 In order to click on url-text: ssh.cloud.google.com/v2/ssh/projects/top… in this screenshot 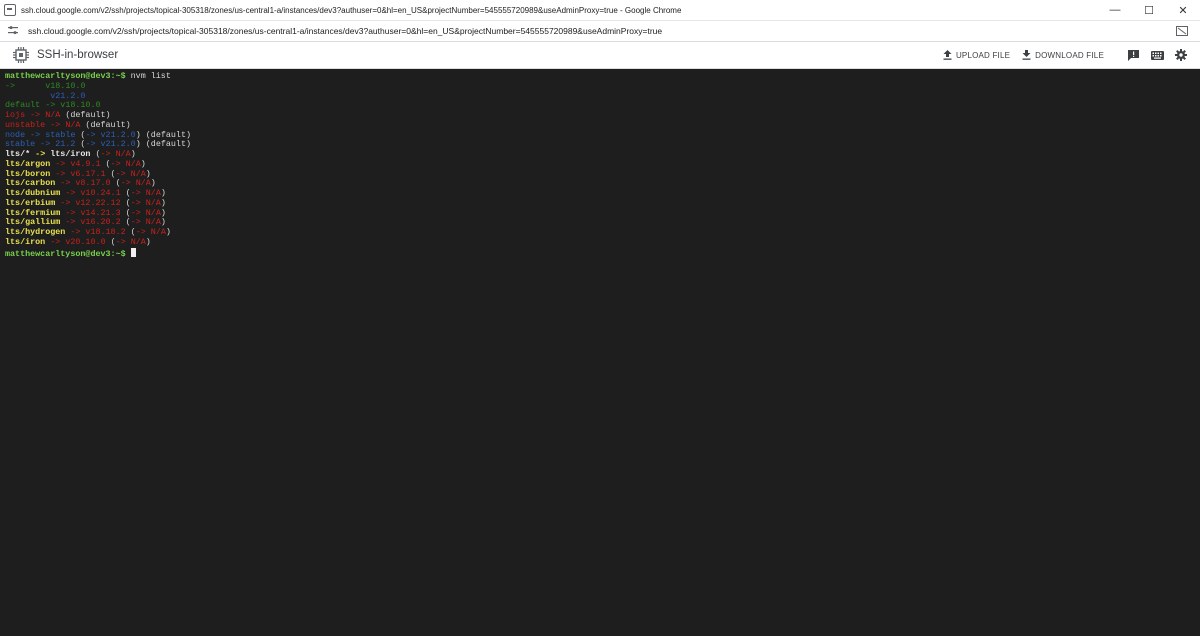, I will do `click(345, 31)`.